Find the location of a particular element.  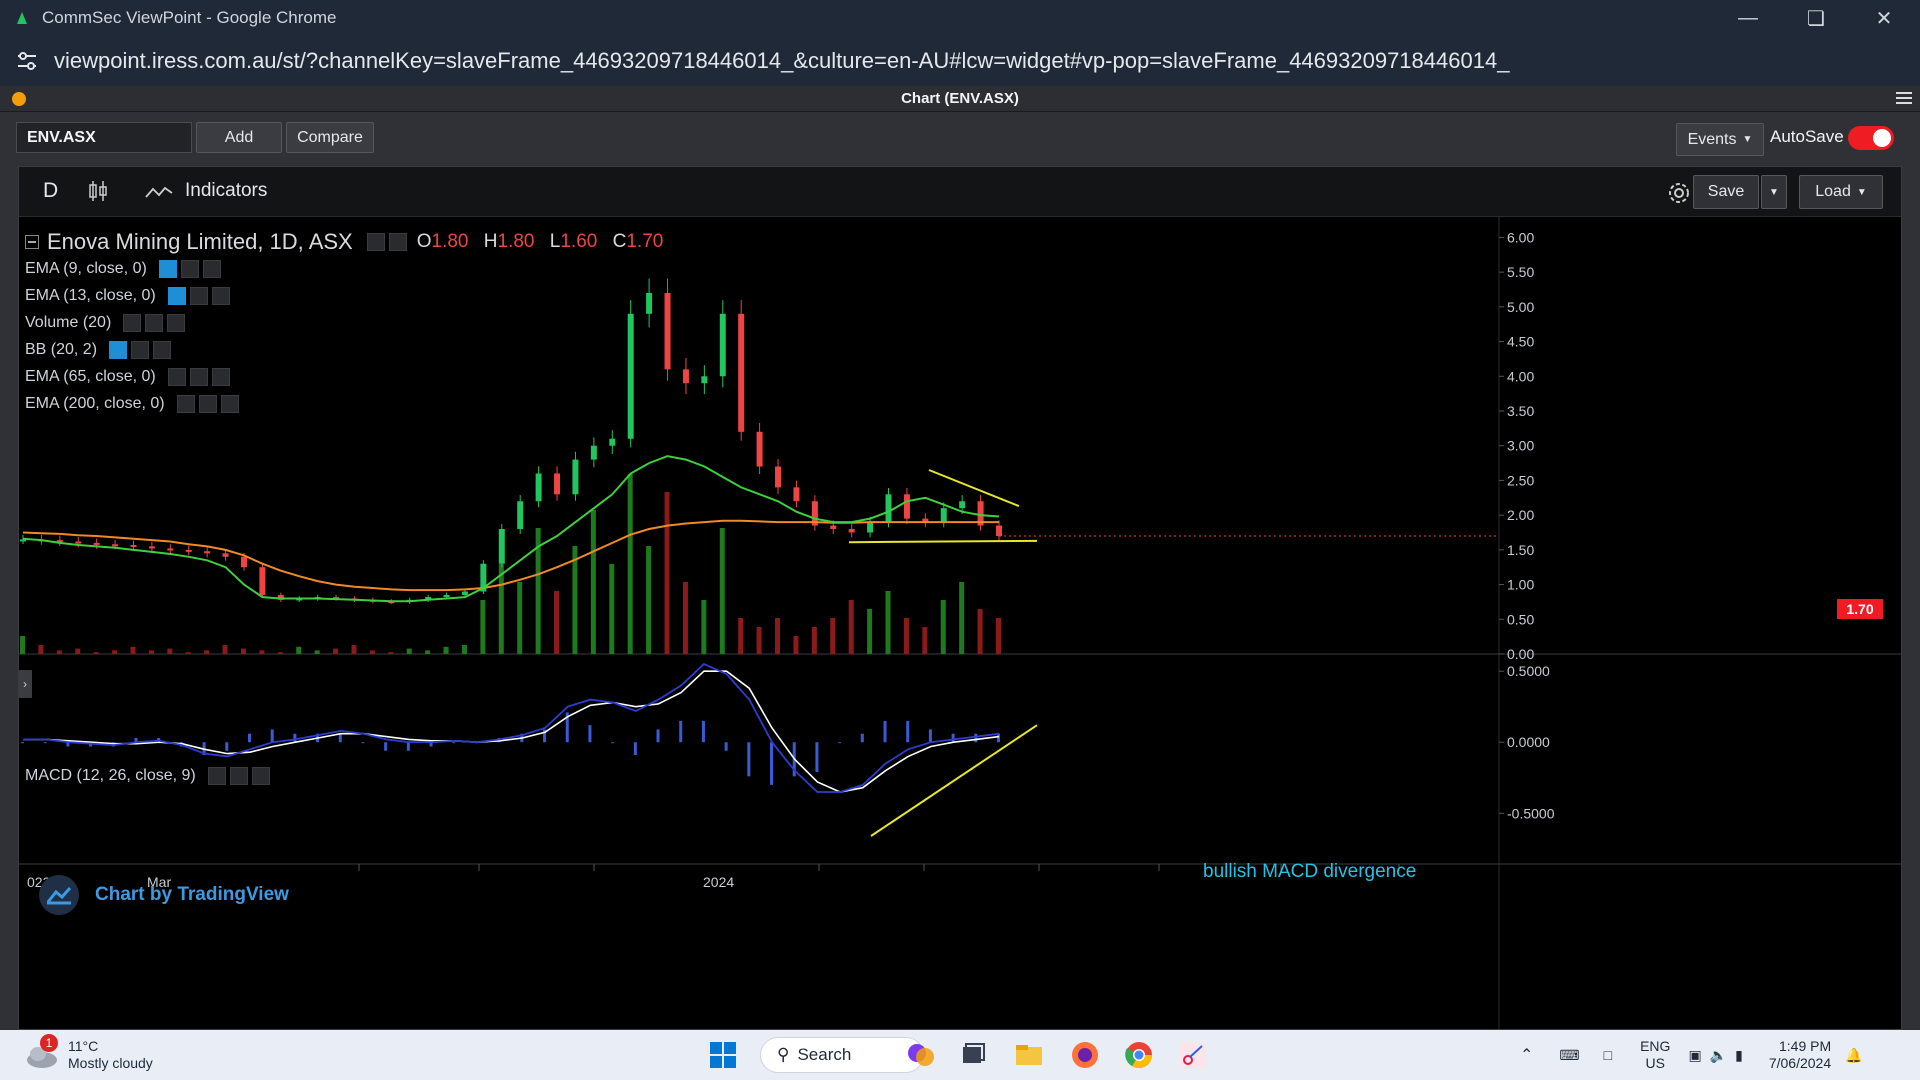

study-ema-200: EMA (200, close, 0) is located at coordinates (349, 403).